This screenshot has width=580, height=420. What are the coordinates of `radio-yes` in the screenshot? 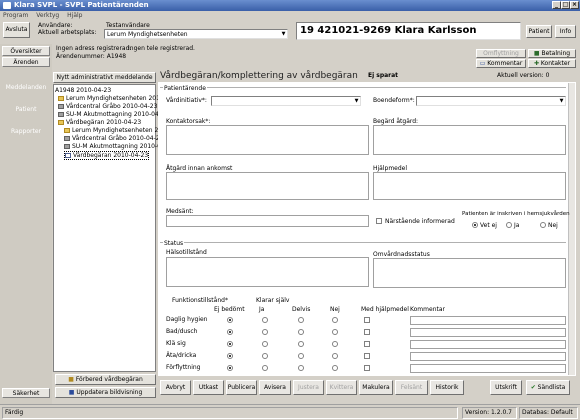 It's located at (509, 225).